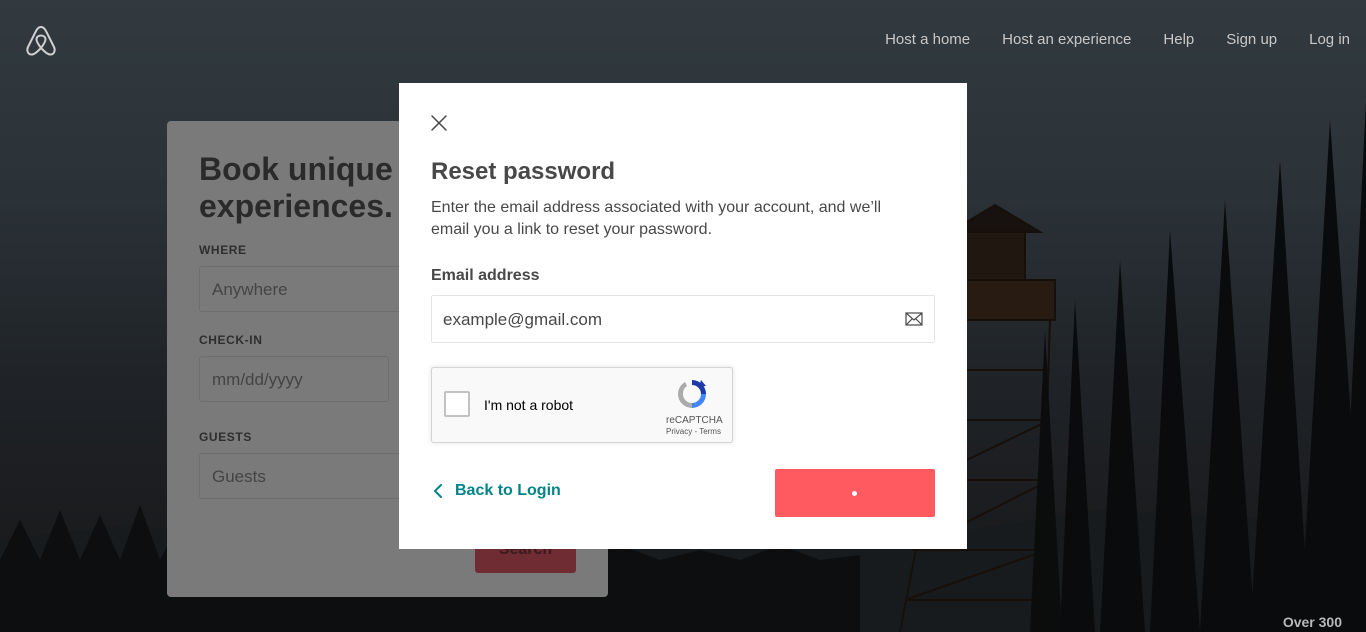 The width and height of the screenshot is (1366, 632). I want to click on email-label: Email address, so click(485, 275).